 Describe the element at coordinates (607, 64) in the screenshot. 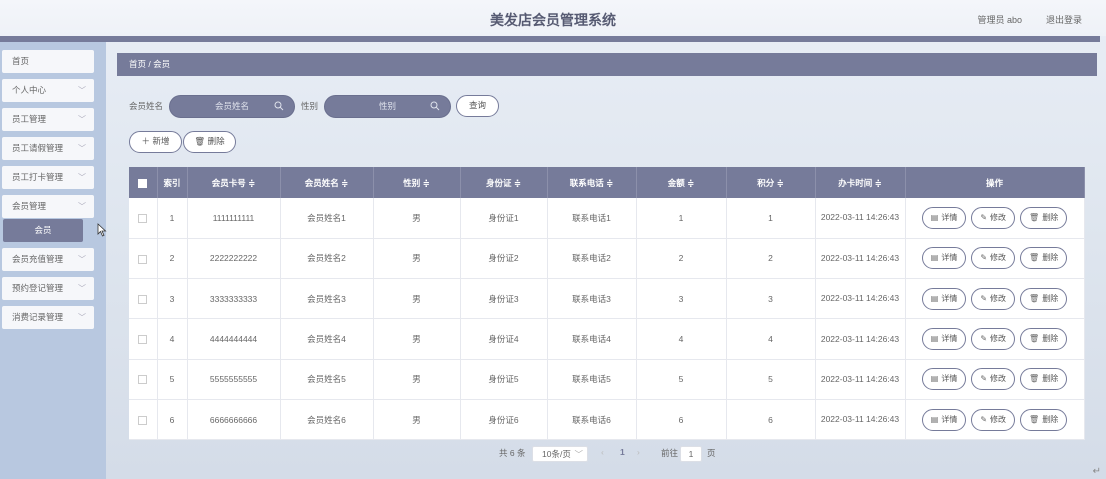

I see `breadcrumb: 首页 / 会员` at that location.